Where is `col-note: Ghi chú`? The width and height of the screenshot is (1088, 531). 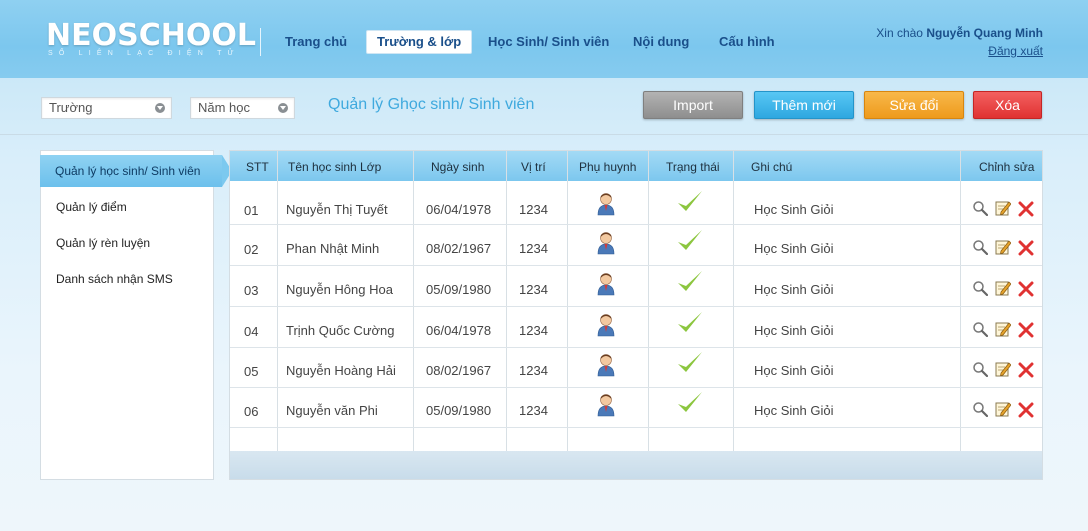
col-note: Ghi chú is located at coordinates (772, 167).